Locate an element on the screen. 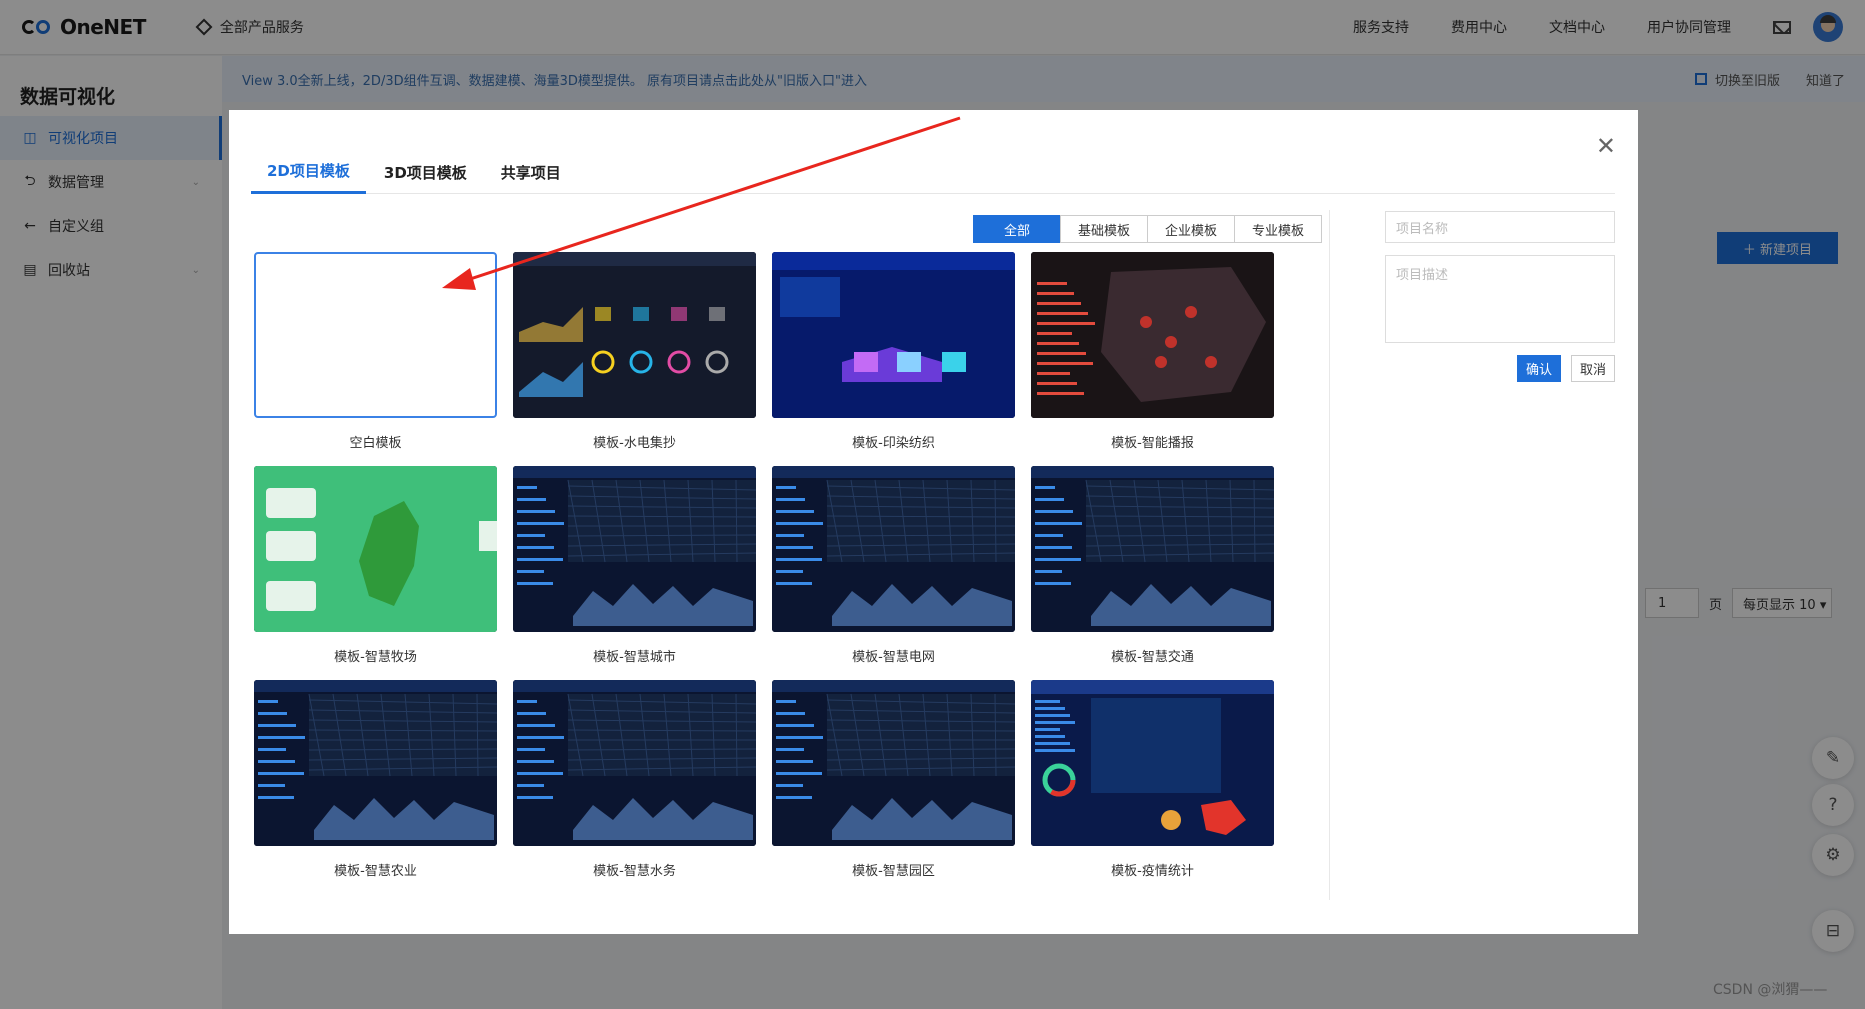  template-card: 模板-智慧牧场 is located at coordinates (375, 565).